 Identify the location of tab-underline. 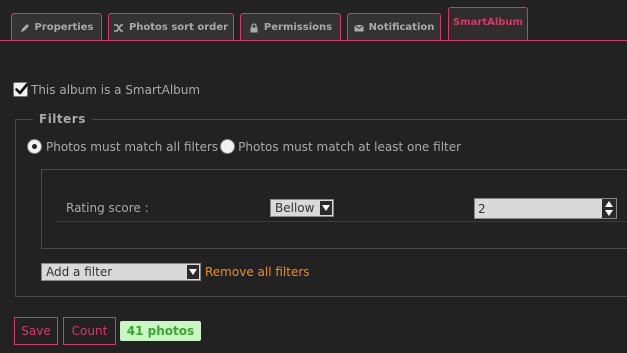
(313, 40).